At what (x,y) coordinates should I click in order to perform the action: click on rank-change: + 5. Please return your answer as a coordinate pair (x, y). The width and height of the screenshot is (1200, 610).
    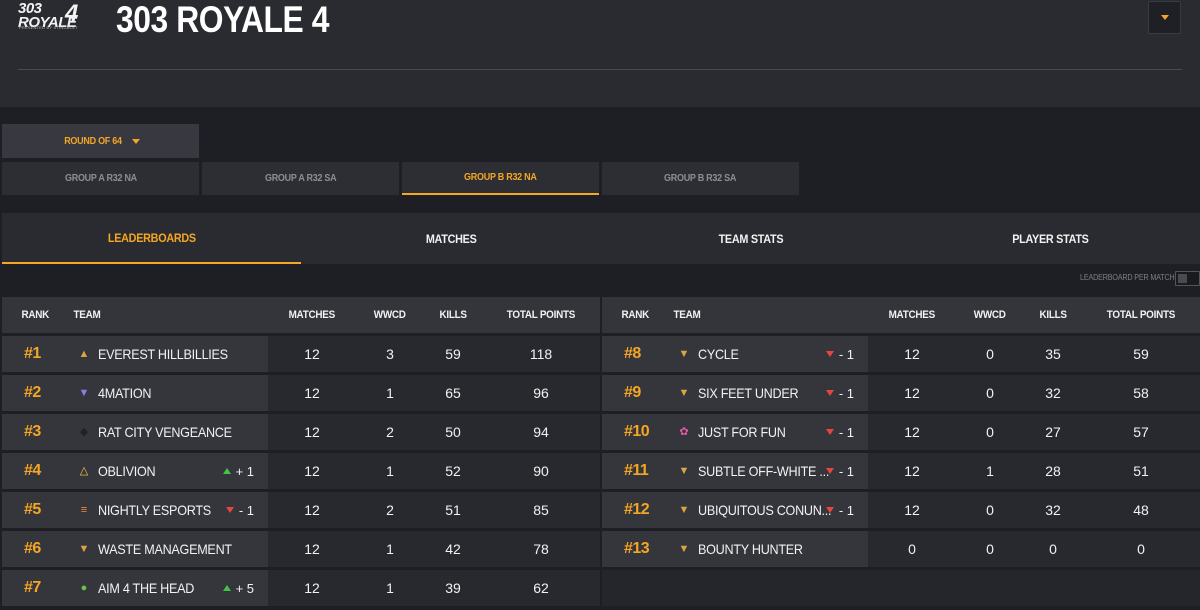
    Looking at the image, I should click on (238, 588).